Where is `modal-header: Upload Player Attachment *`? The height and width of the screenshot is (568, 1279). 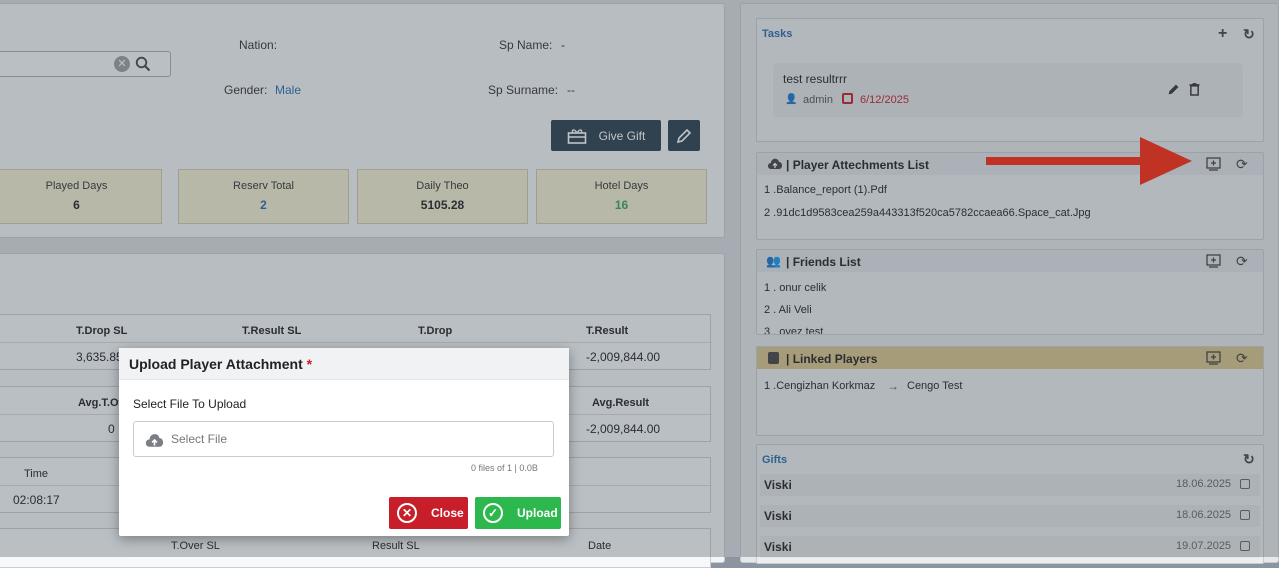 modal-header: Upload Player Attachment * is located at coordinates (344, 364).